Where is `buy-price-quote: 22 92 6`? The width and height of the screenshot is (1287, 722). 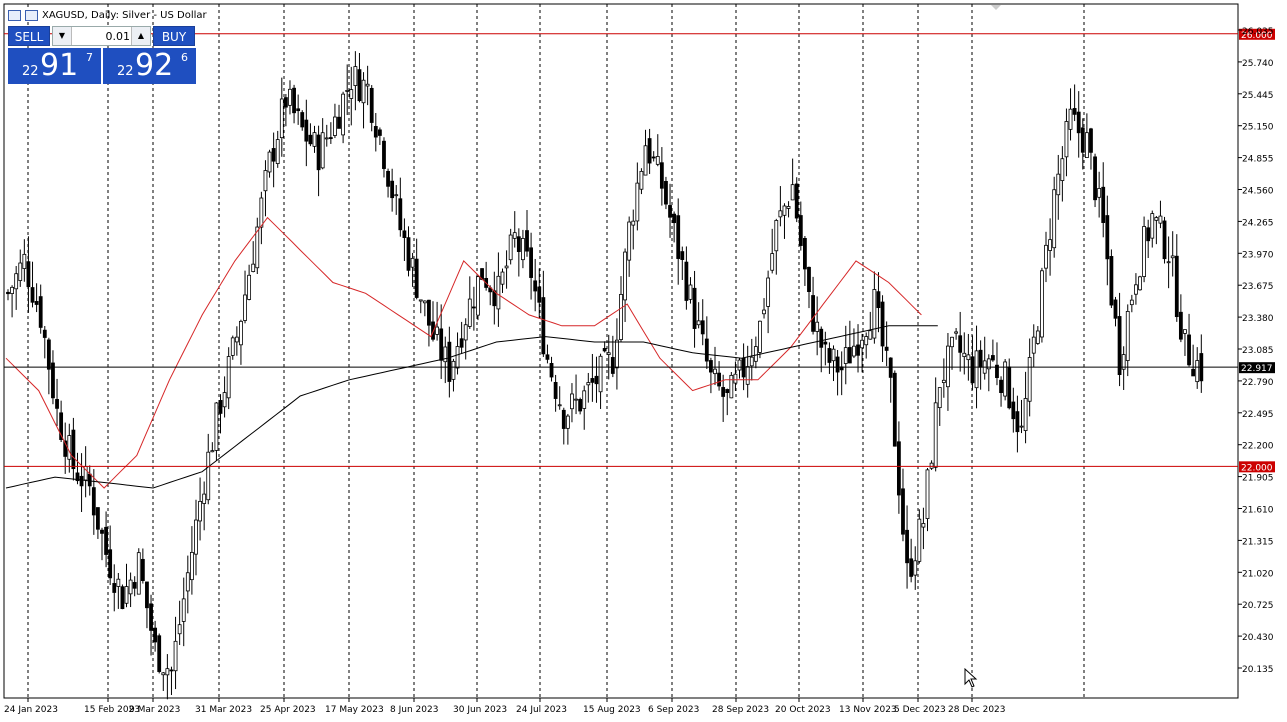
buy-price-quote: 22 92 6 is located at coordinates (149, 66).